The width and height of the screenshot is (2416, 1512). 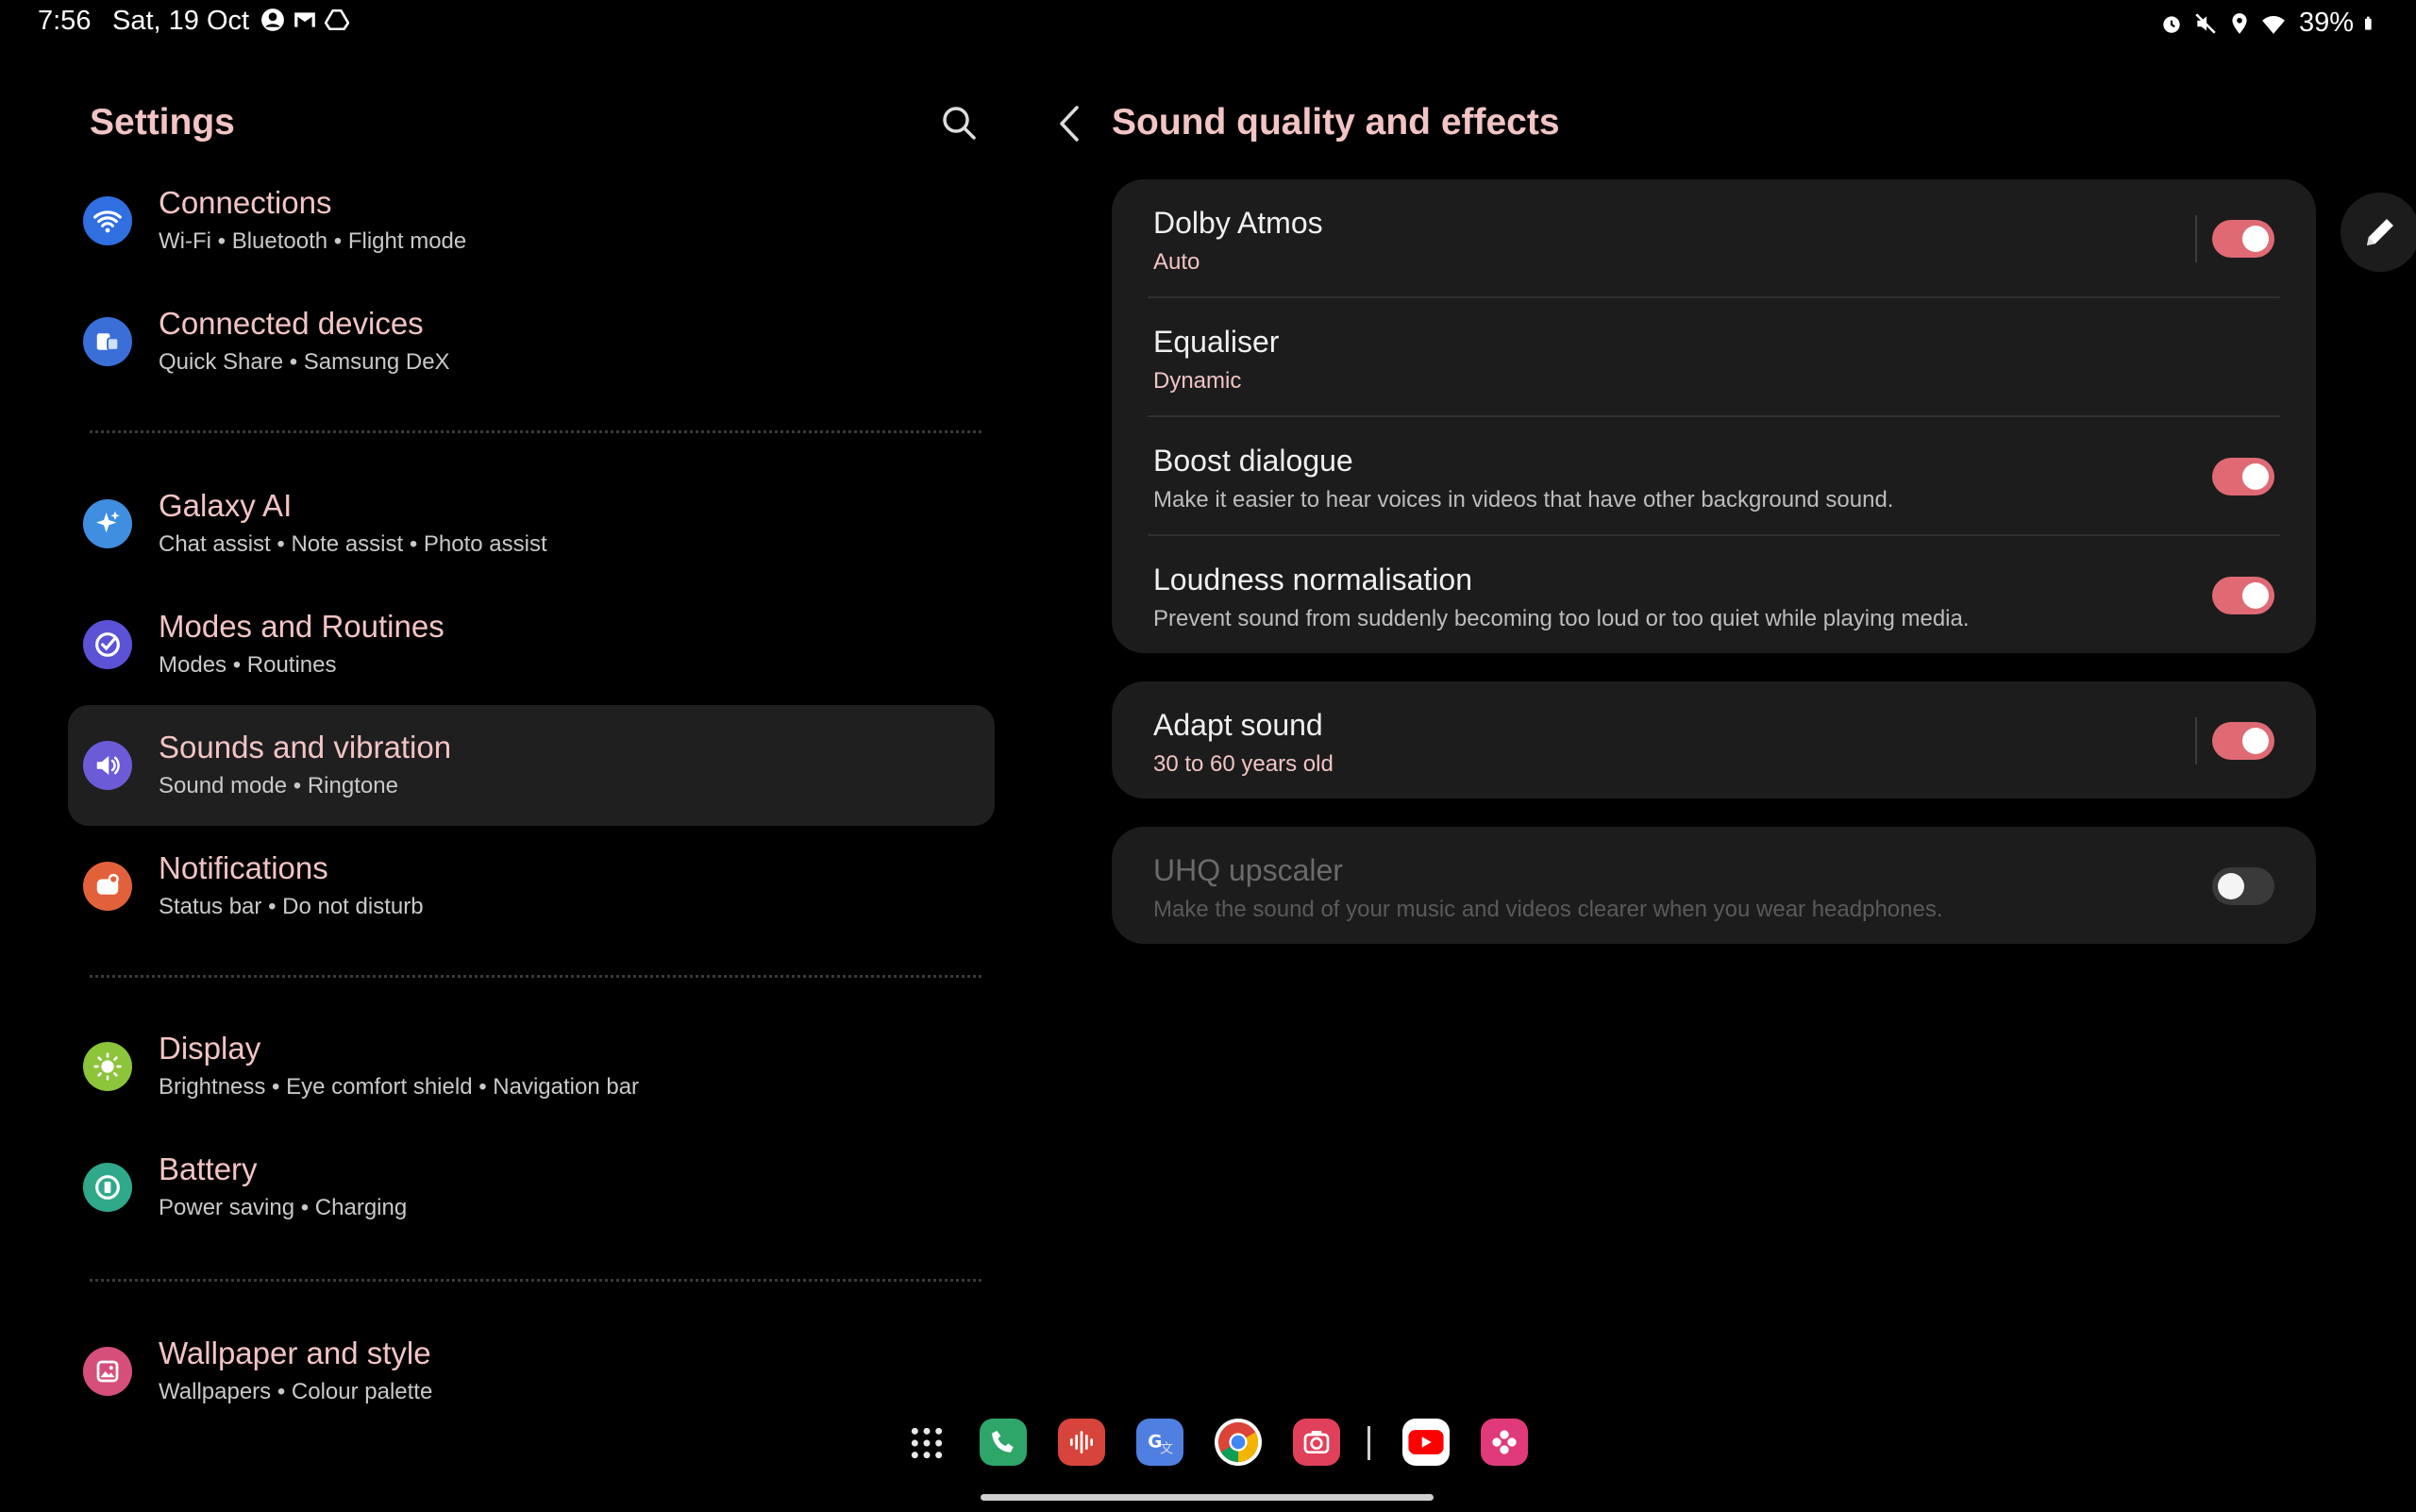 What do you see at coordinates (1253, 461) in the screenshot?
I see `setting-label: Boost dialogue` at bounding box center [1253, 461].